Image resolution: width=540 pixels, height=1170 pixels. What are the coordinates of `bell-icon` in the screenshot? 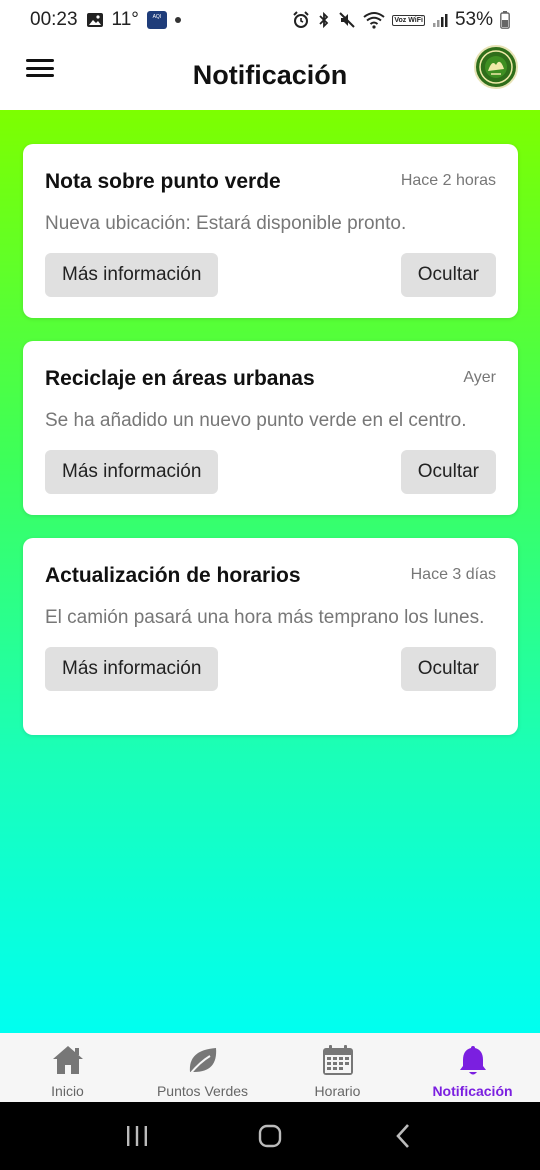 It's located at (473, 1060).